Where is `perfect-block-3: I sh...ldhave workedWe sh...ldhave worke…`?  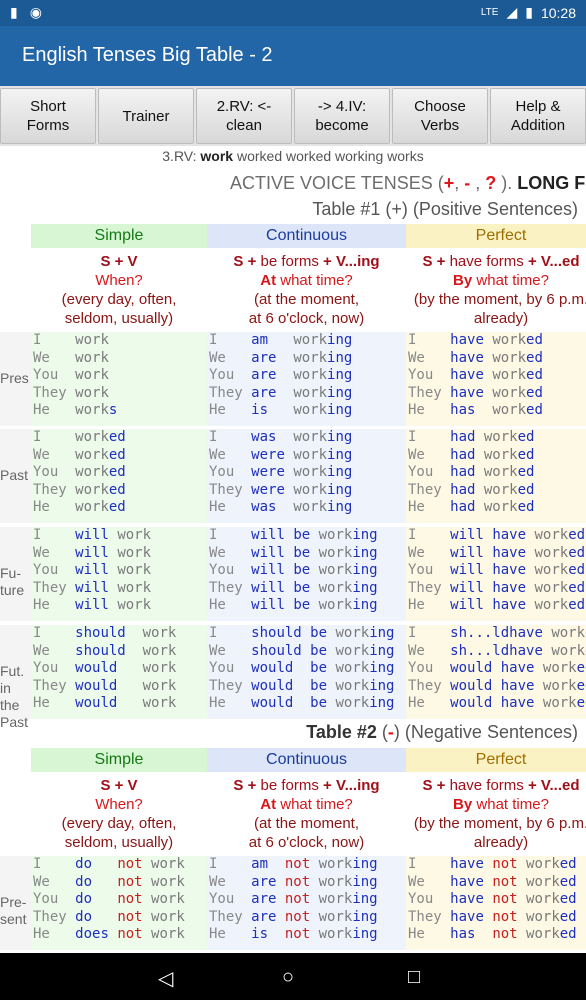
perfect-block-3: I sh...ldhave workedWe sh...ldhave worke… is located at coordinates (496, 672).